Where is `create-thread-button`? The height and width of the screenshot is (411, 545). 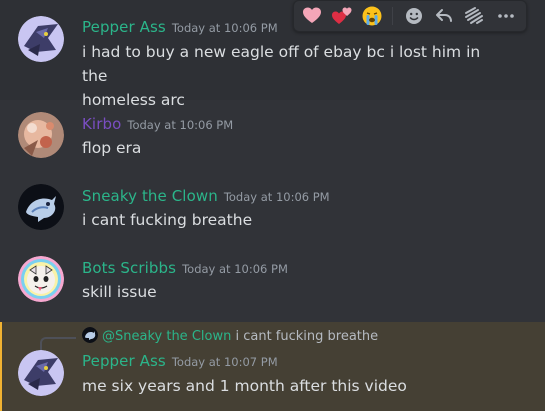
create-thread-button is located at coordinates (474, 16).